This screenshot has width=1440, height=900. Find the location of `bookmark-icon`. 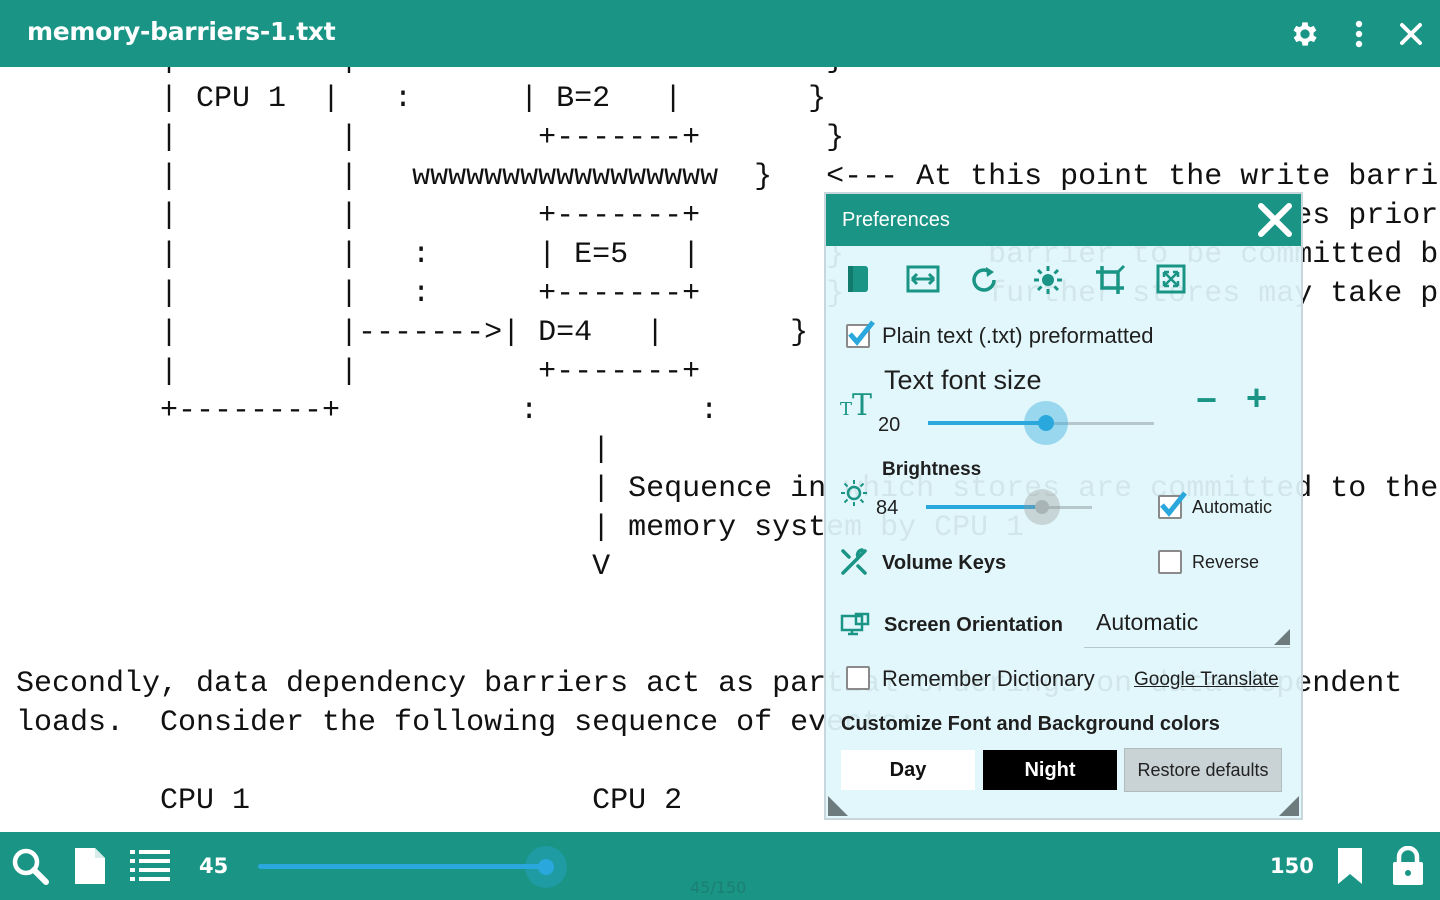

bookmark-icon is located at coordinates (1350, 866).